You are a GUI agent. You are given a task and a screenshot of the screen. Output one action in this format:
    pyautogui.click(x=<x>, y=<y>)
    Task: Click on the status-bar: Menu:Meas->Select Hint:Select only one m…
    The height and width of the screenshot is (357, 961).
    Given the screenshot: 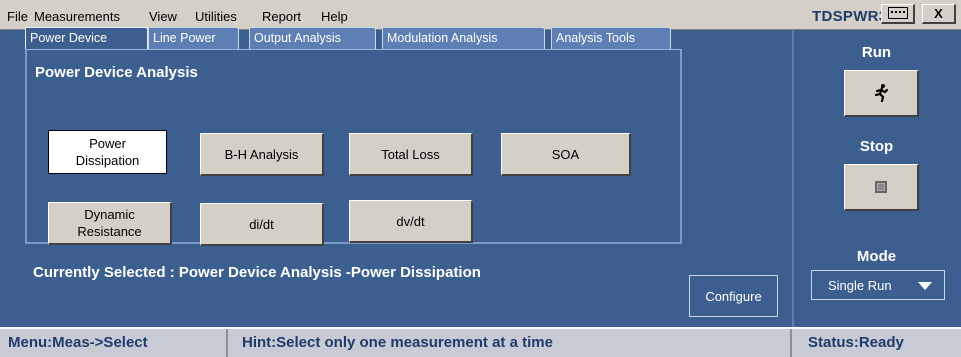 What is the action you would take?
    pyautogui.click(x=480, y=342)
    